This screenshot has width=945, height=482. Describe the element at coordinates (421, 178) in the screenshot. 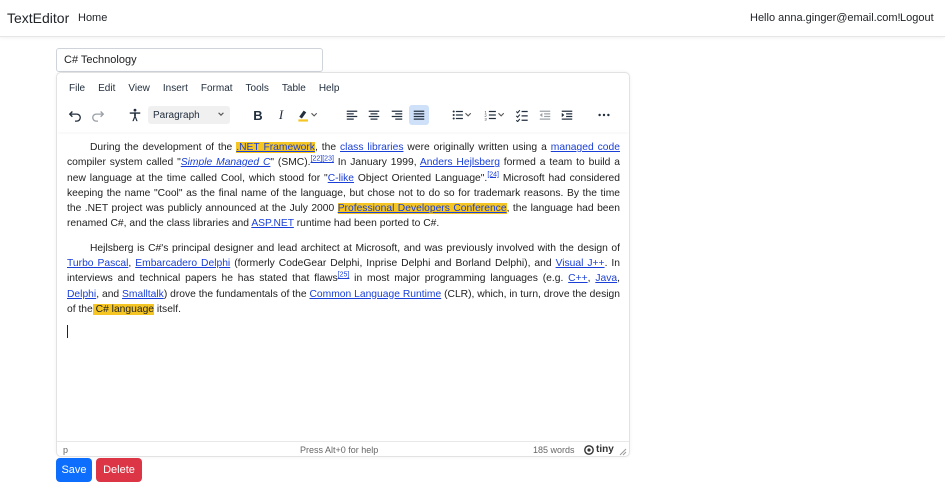

I see `text: Object Oriented Language".` at that location.